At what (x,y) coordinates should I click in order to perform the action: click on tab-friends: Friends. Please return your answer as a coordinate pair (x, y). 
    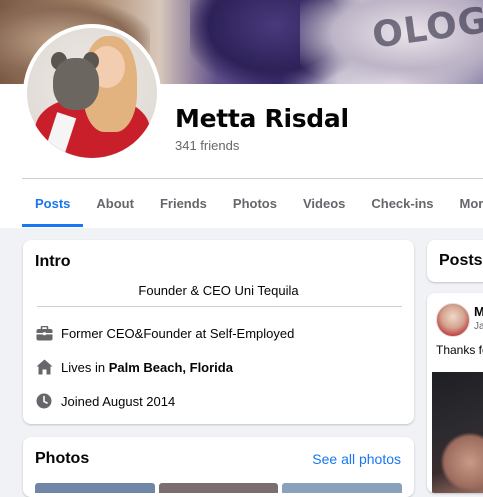
    Looking at the image, I should click on (183, 204).